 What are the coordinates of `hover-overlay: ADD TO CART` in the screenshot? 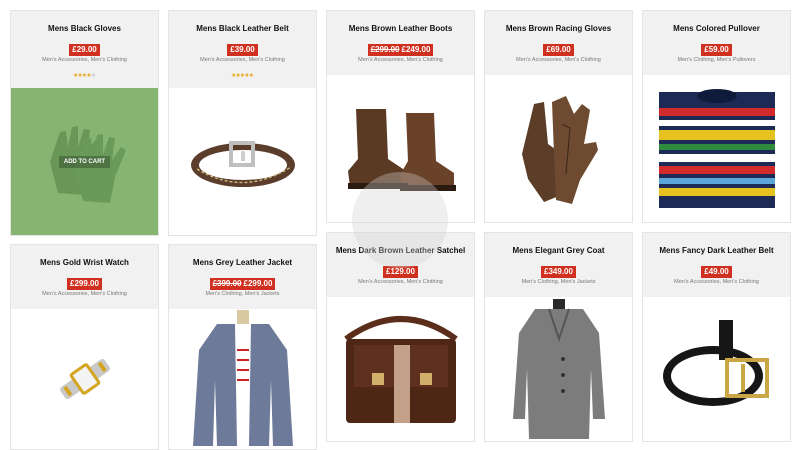 It's located at (84, 161).